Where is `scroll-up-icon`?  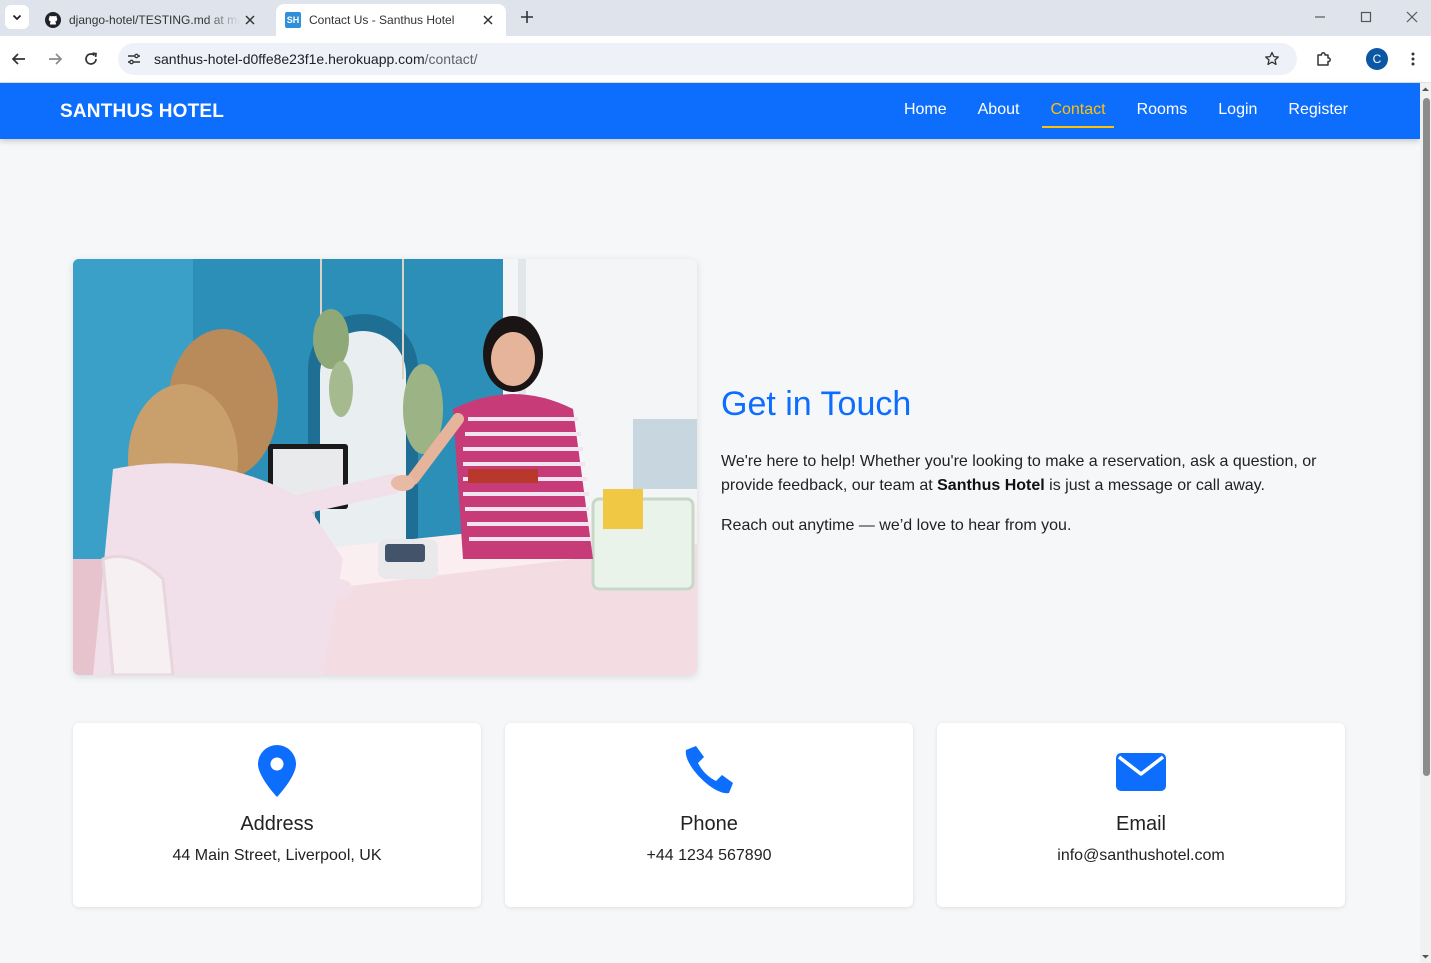
scroll-up-icon is located at coordinates (1425, 89).